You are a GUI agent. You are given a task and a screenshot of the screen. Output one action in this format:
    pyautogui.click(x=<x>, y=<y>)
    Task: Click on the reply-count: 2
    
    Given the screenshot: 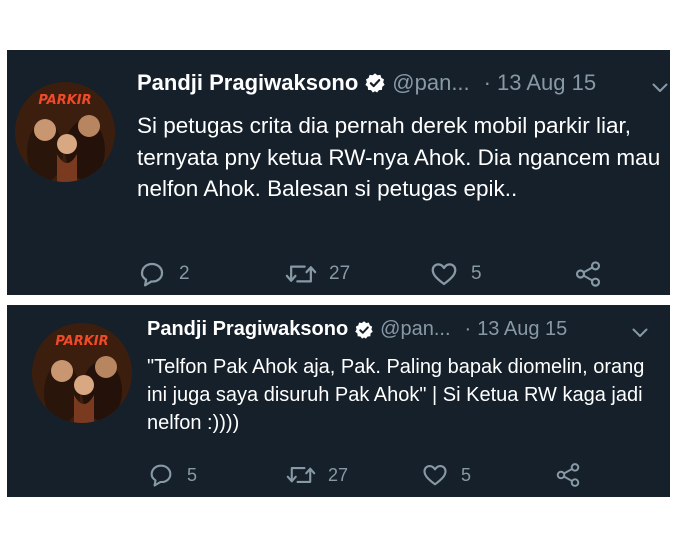 What is the action you would take?
    pyautogui.click(x=184, y=273)
    